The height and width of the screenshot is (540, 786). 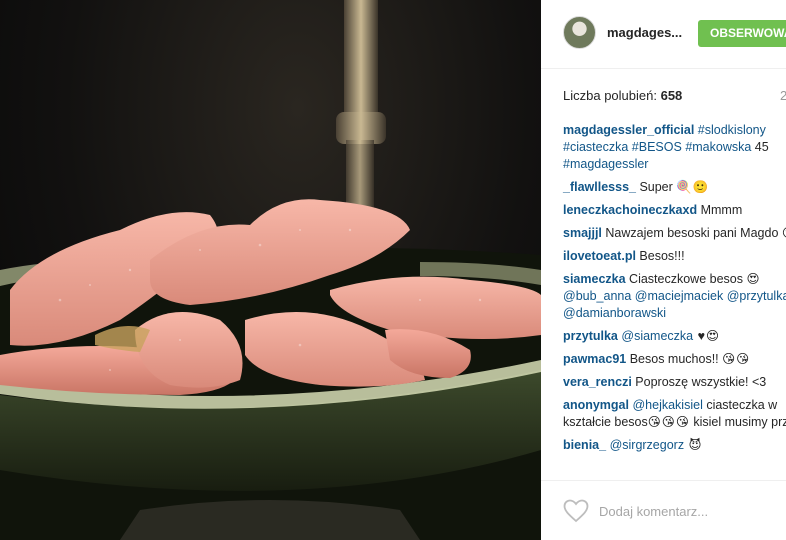 I want to click on comment: ilovetoeat.pl Besos!!!, so click(x=674, y=256).